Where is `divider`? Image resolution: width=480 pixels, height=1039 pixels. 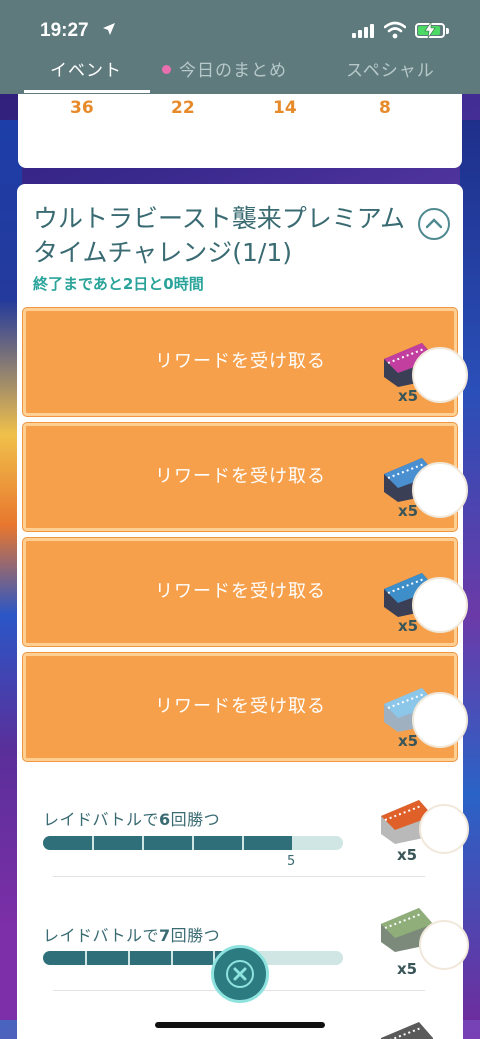 divider is located at coordinates (239, 876).